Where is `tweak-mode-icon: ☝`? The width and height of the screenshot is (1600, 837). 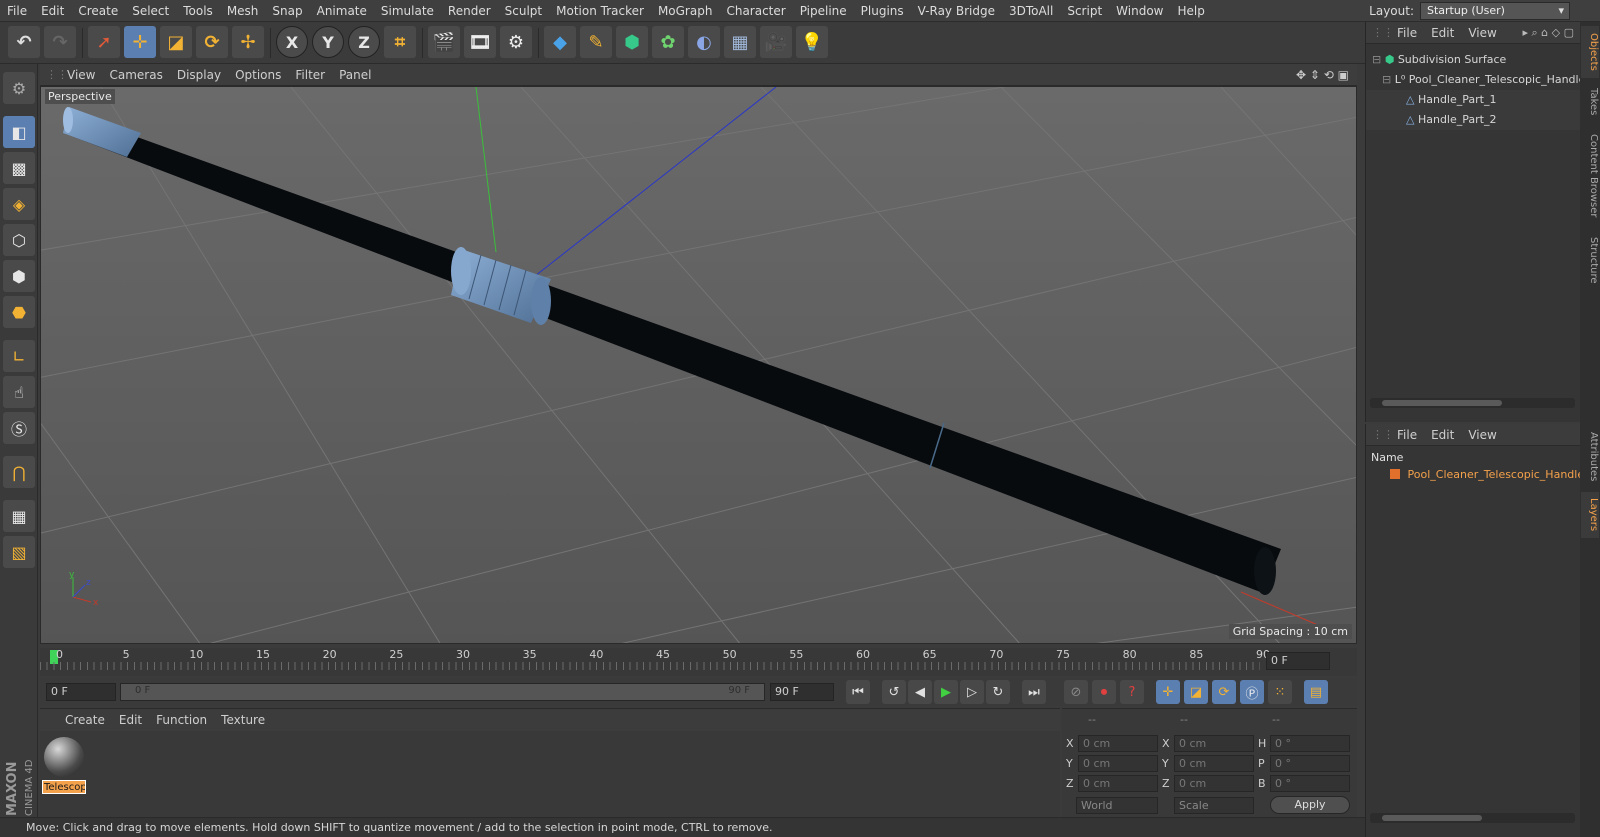
tweak-mode-icon: ☝ is located at coordinates (19, 392).